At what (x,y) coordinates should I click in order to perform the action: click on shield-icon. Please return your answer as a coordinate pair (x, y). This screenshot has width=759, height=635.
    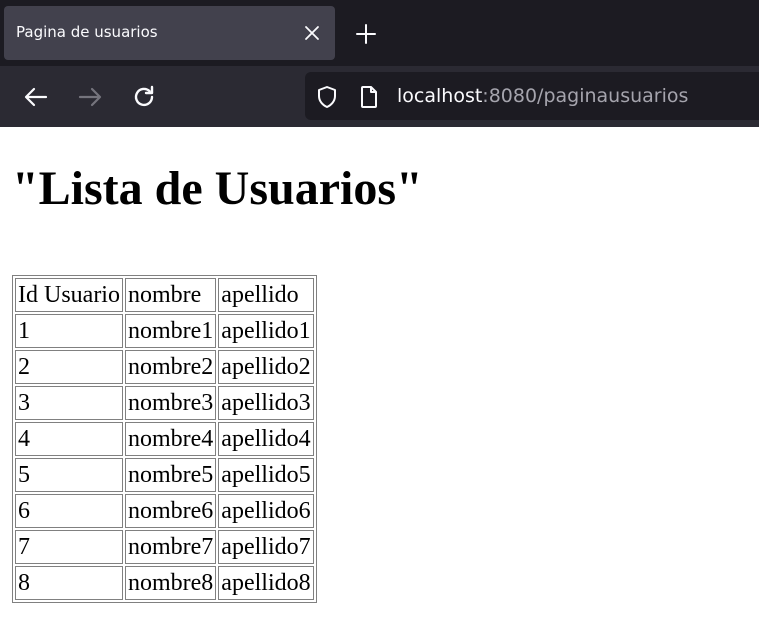
    Looking at the image, I should click on (327, 97).